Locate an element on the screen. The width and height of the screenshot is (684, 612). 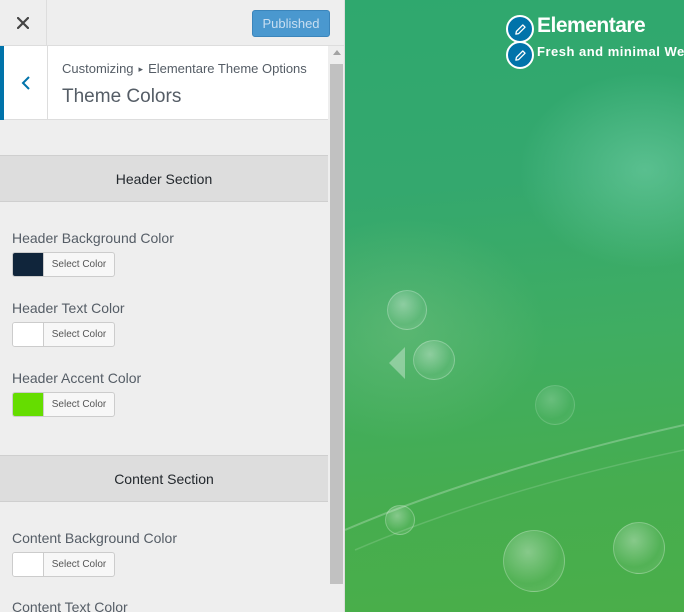
site-title: Elementare is located at coordinates (591, 26).